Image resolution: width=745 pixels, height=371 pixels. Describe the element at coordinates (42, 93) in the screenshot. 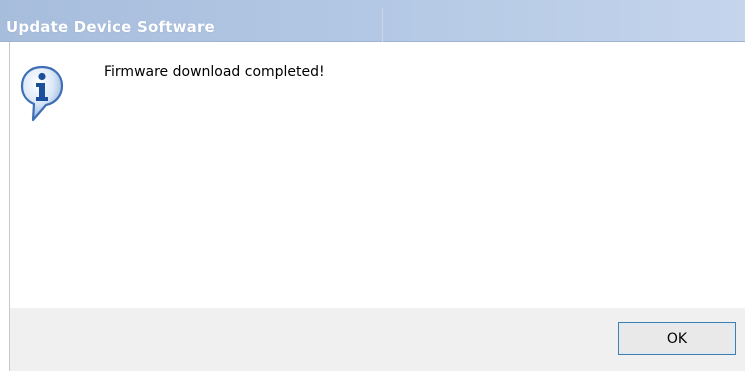

I see `info-icon` at that location.